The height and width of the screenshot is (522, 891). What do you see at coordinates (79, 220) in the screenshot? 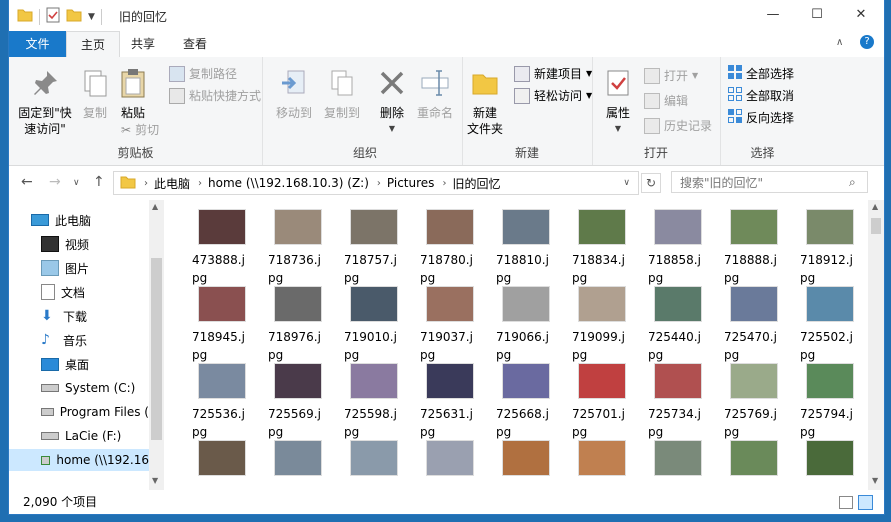
I see `nav-item-this-pc: 此电脑` at bounding box center [79, 220].